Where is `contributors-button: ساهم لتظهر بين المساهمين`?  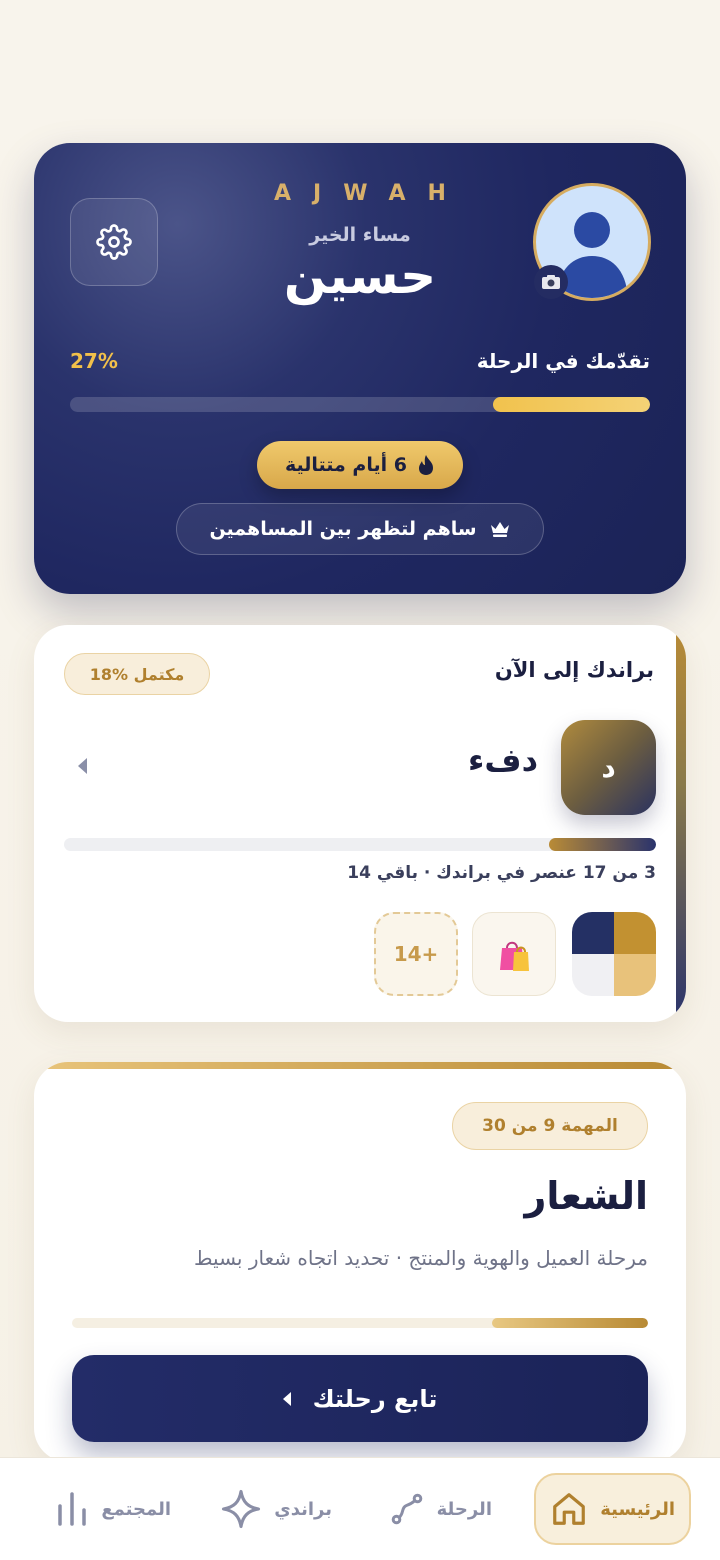 contributors-button: ساهم لتظهر بين المساهمين is located at coordinates (360, 529).